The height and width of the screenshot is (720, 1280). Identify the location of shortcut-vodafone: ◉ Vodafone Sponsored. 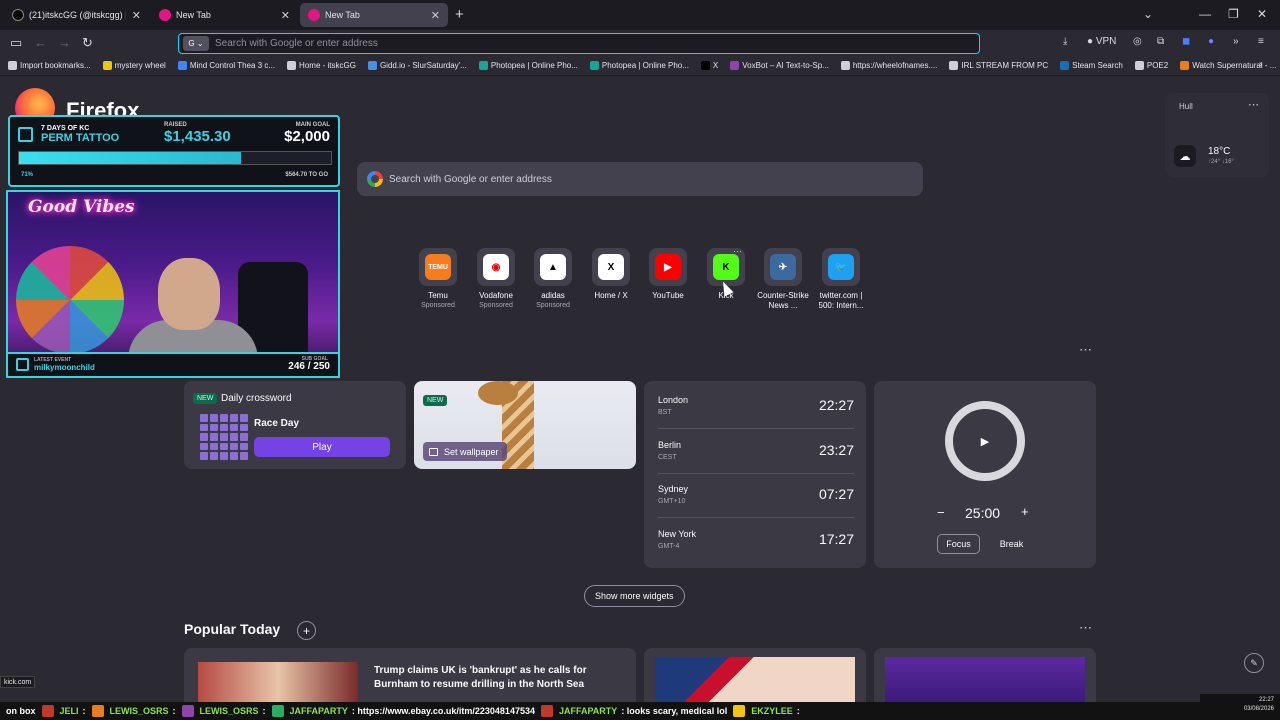
(496, 279).